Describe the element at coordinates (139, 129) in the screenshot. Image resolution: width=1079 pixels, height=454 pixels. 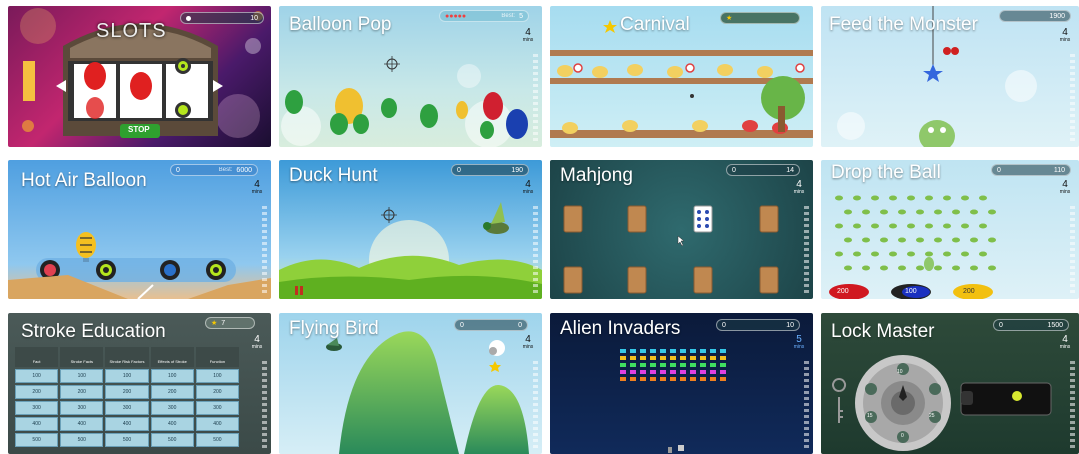
I see `slots-stop-label: STOP` at that location.